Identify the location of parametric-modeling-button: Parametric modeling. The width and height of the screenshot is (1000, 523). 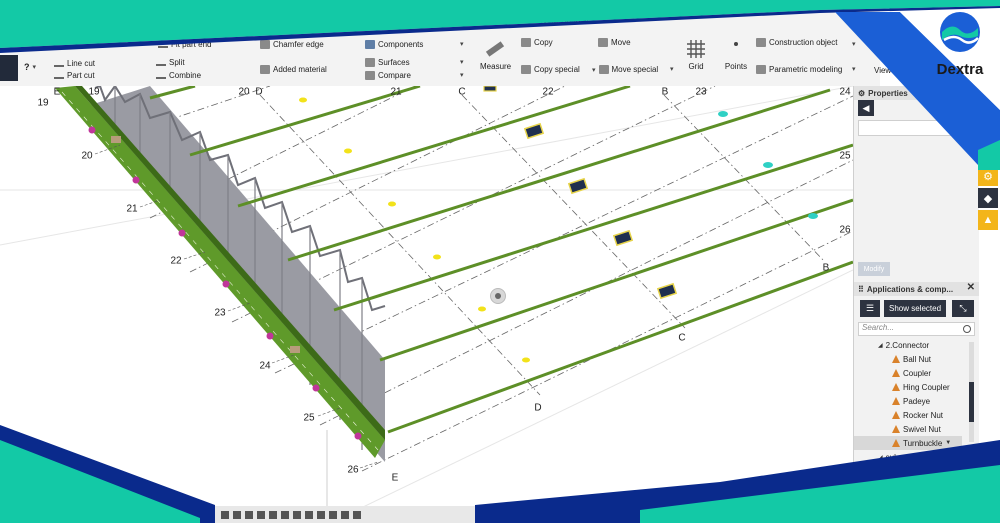
(799, 69).